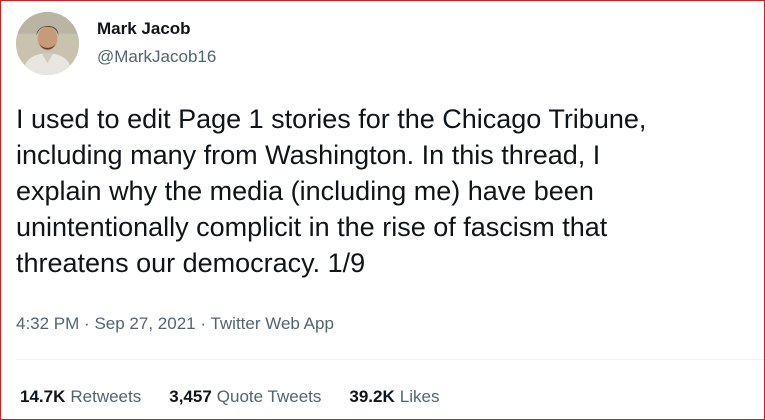  What do you see at coordinates (144, 323) in the screenshot?
I see `tweet-date: Sep 27, 2021` at bounding box center [144, 323].